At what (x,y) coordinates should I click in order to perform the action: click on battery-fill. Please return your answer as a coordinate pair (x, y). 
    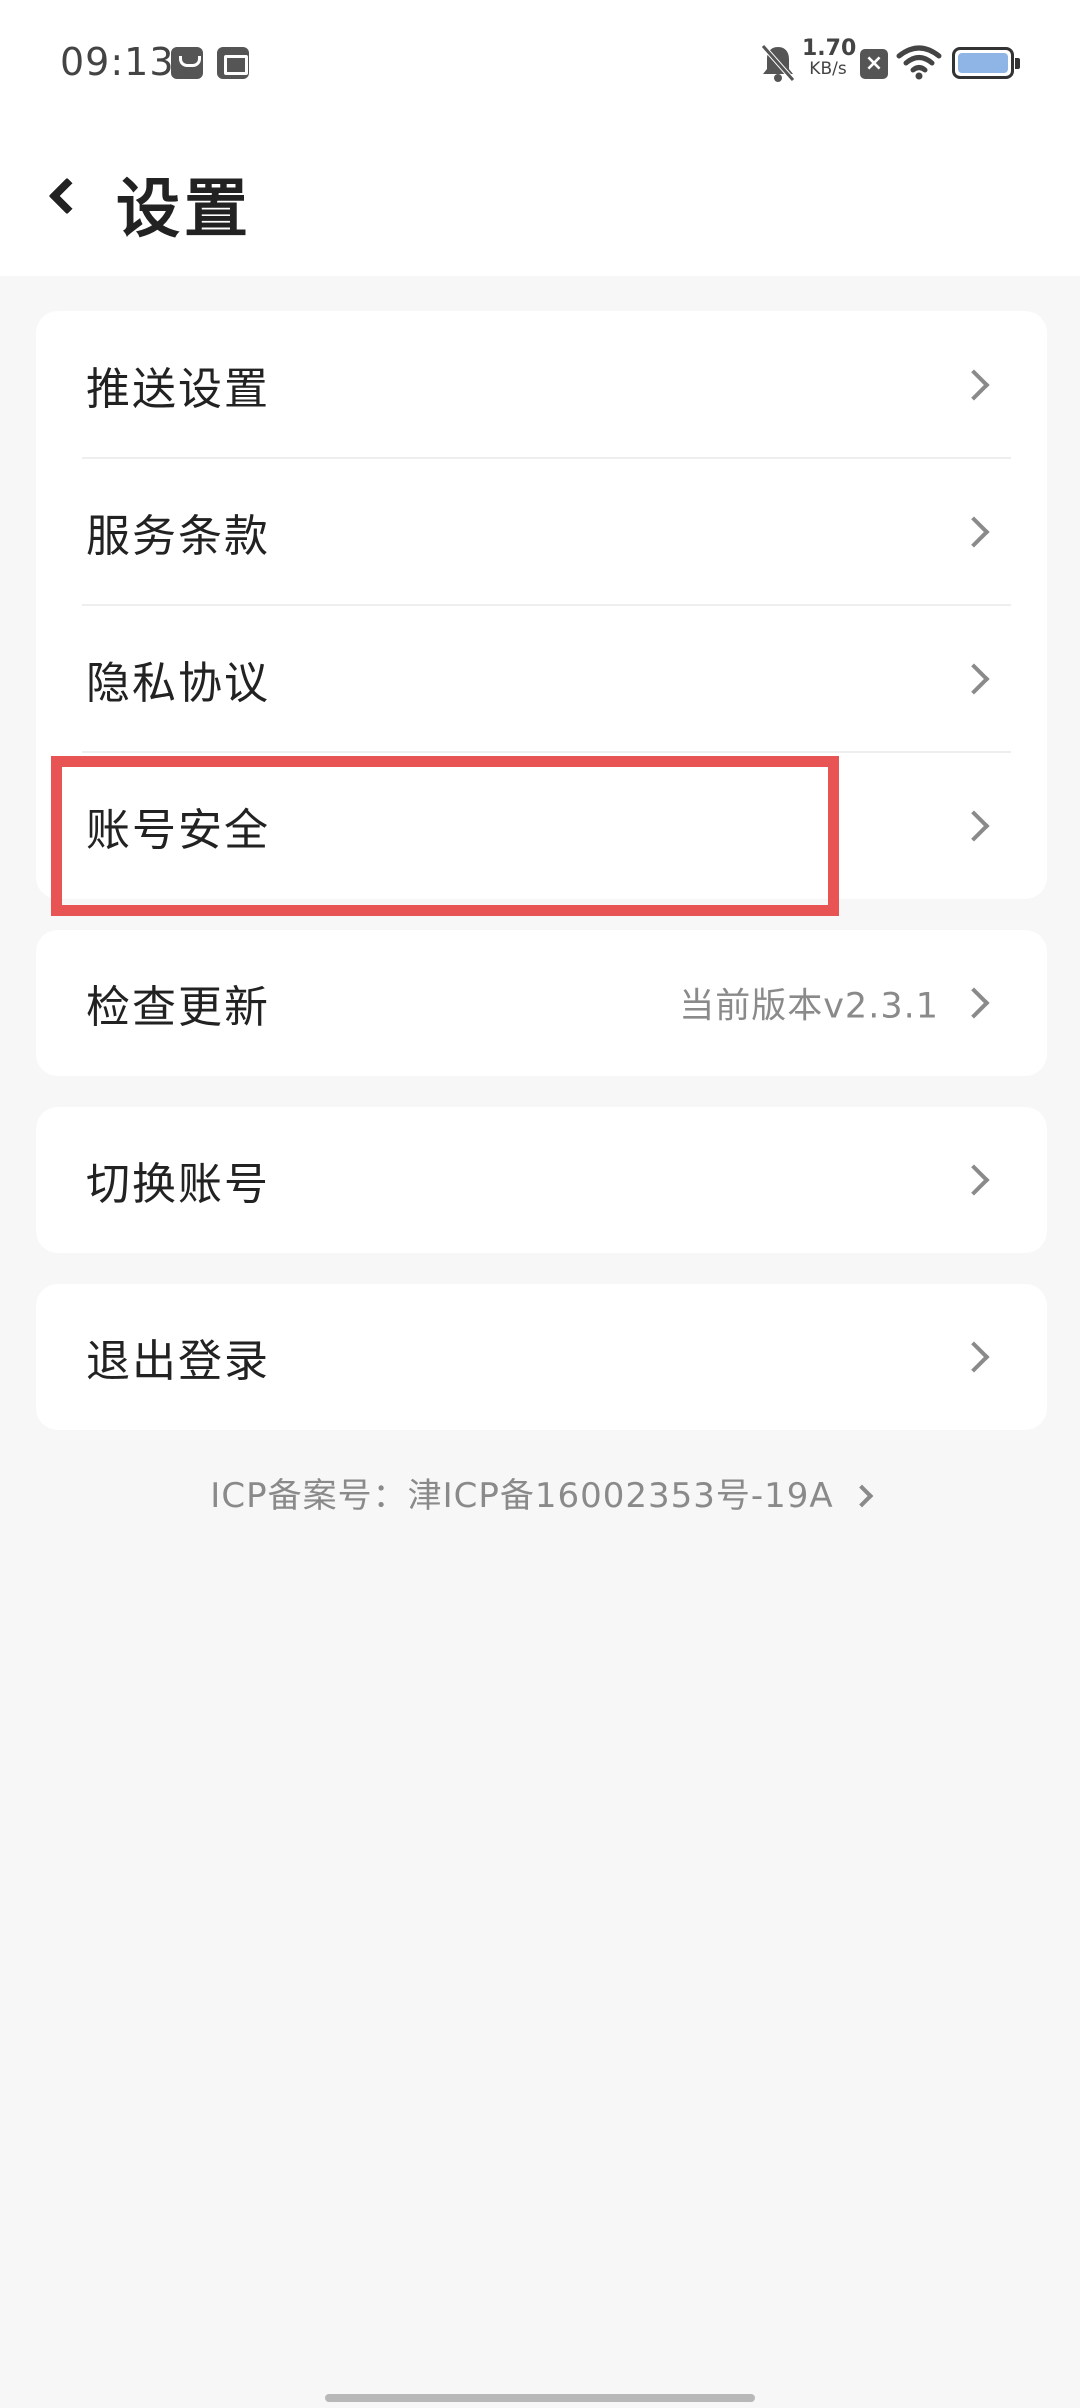
    Looking at the image, I should click on (983, 63).